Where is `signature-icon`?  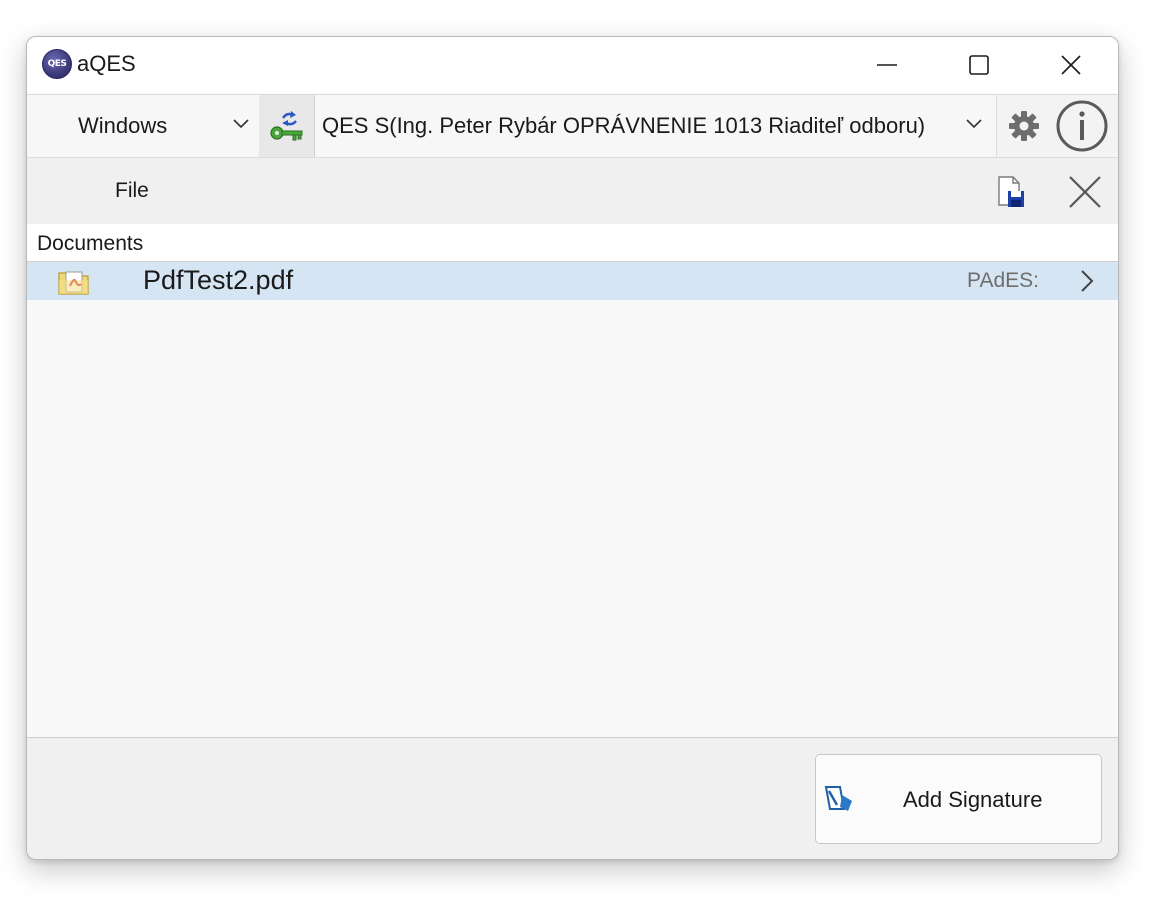 signature-icon is located at coordinates (838, 798).